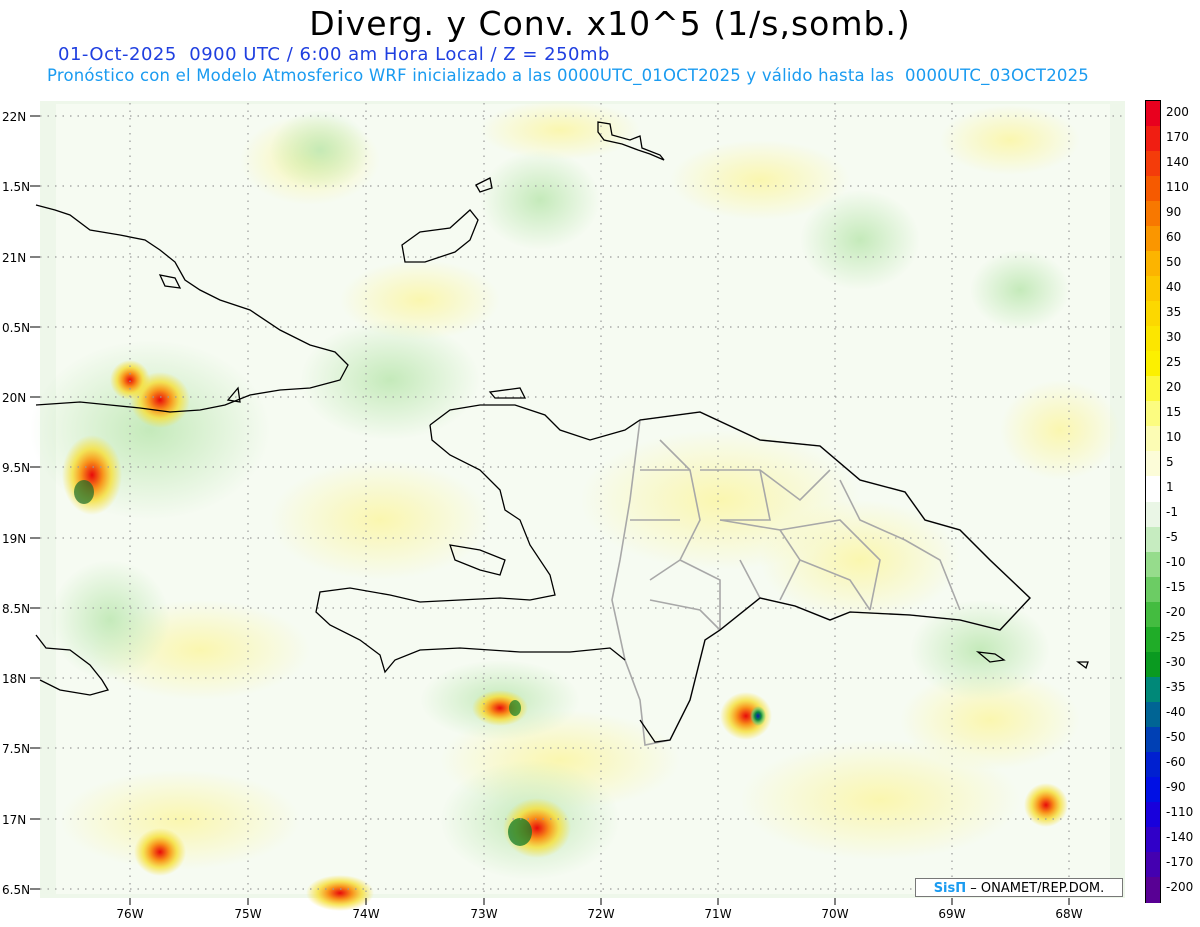 Image resolution: width=1200 pixels, height=927 pixels. What do you see at coordinates (483, 914) in the screenshot?
I see `lon-label: 73W` at bounding box center [483, 914].